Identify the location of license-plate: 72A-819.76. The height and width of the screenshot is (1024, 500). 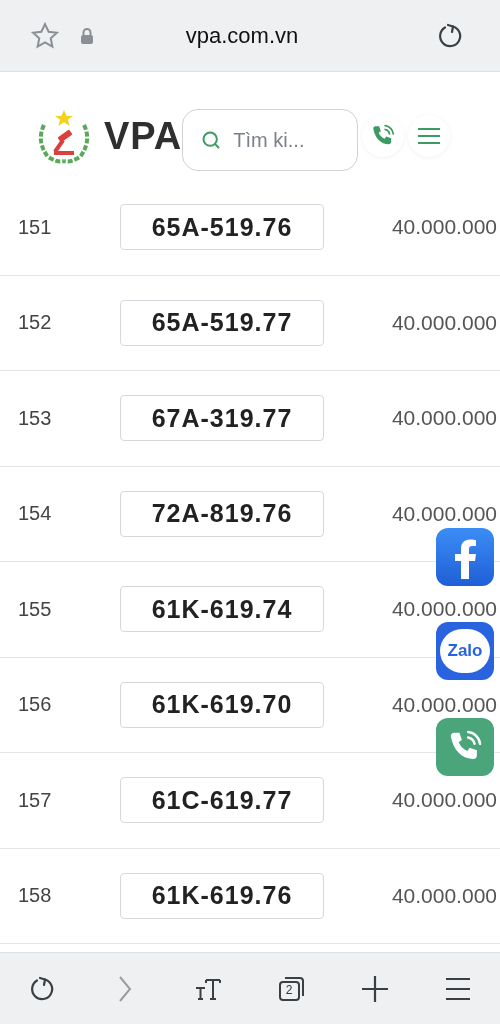
(222, 513).